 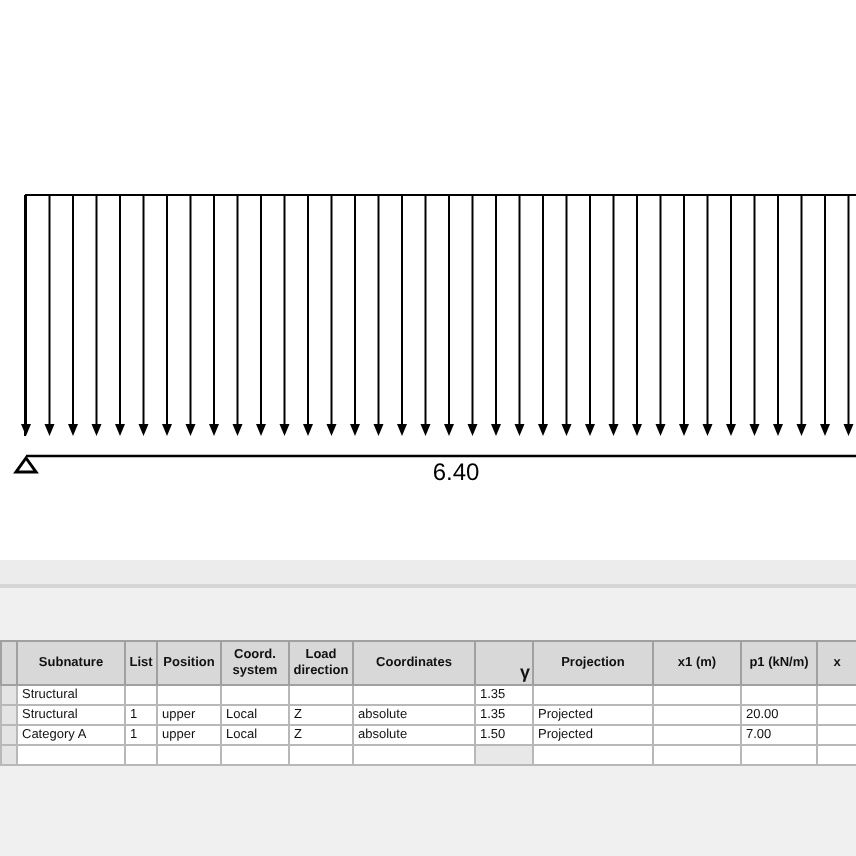 What do you see at coordinates (456, 472) in the screenshot?
I see `span-label: 6.40` at bounding box center [456, 472].